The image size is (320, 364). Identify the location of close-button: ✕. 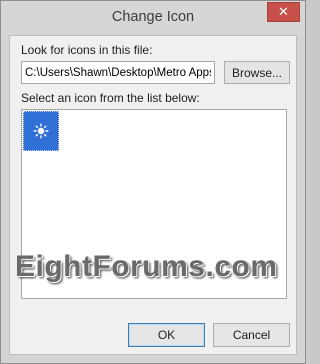
(283, 12).